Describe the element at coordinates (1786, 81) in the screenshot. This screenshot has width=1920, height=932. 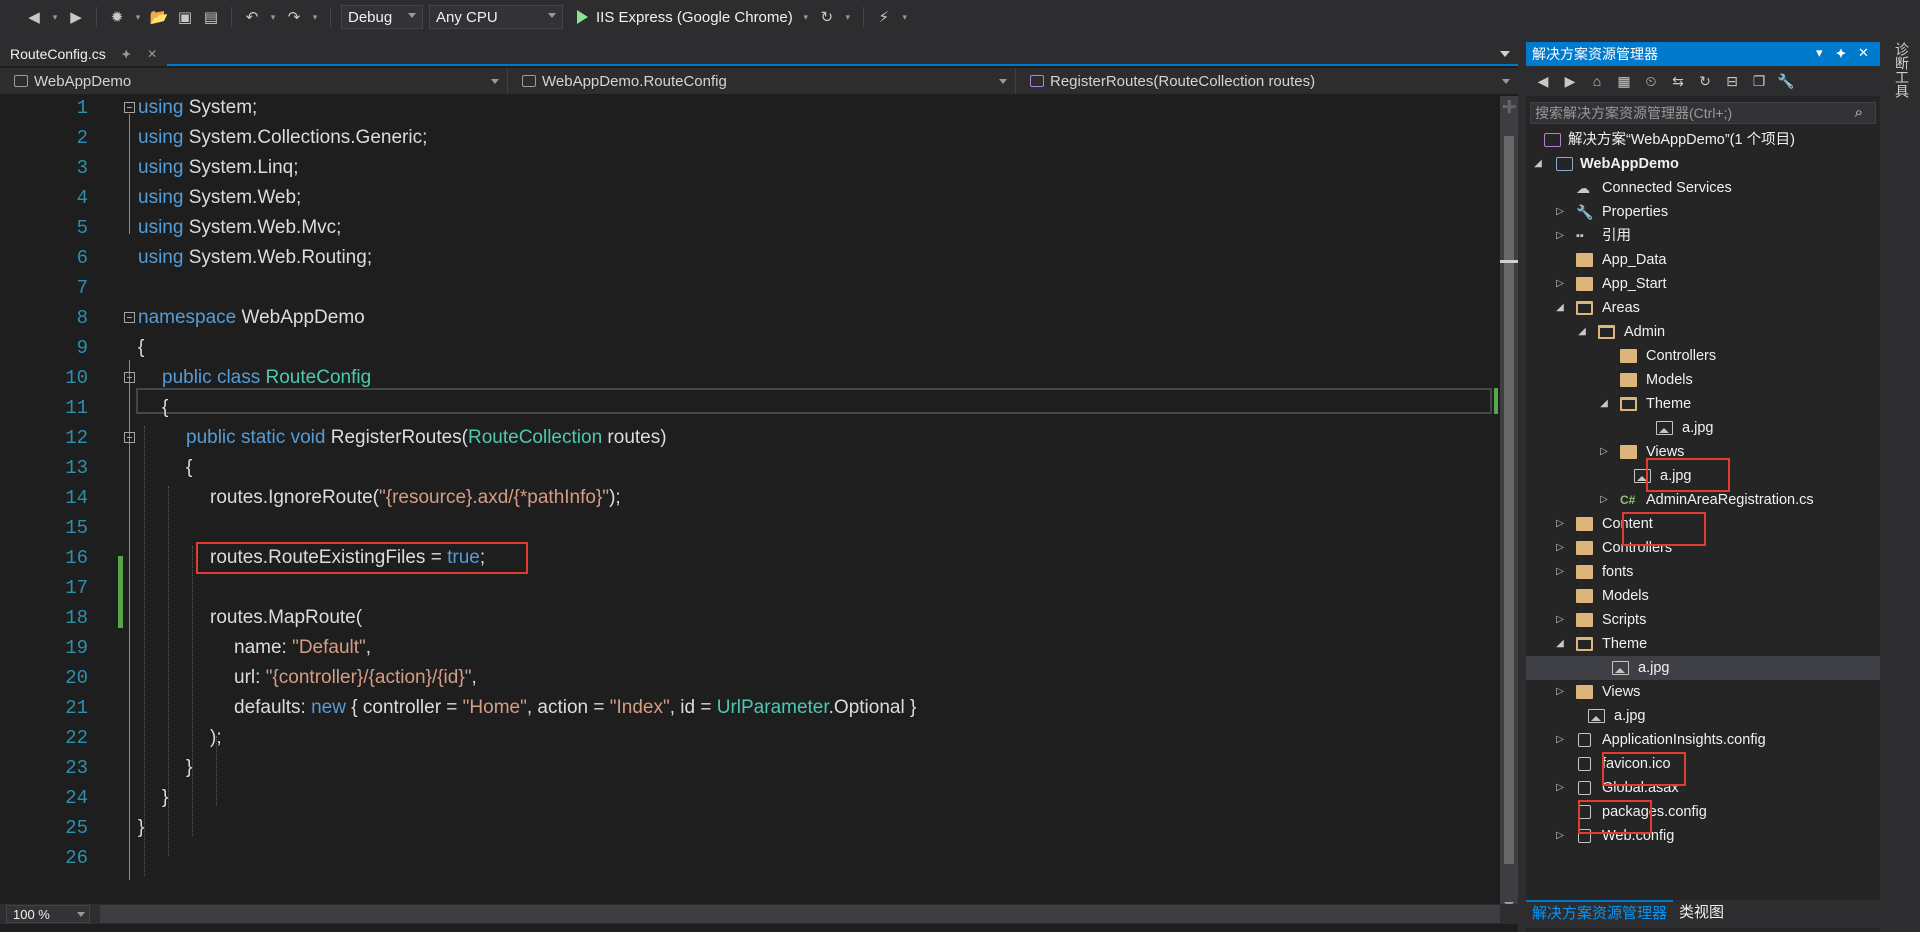
I see `properties-icon: 🔧` at that location.